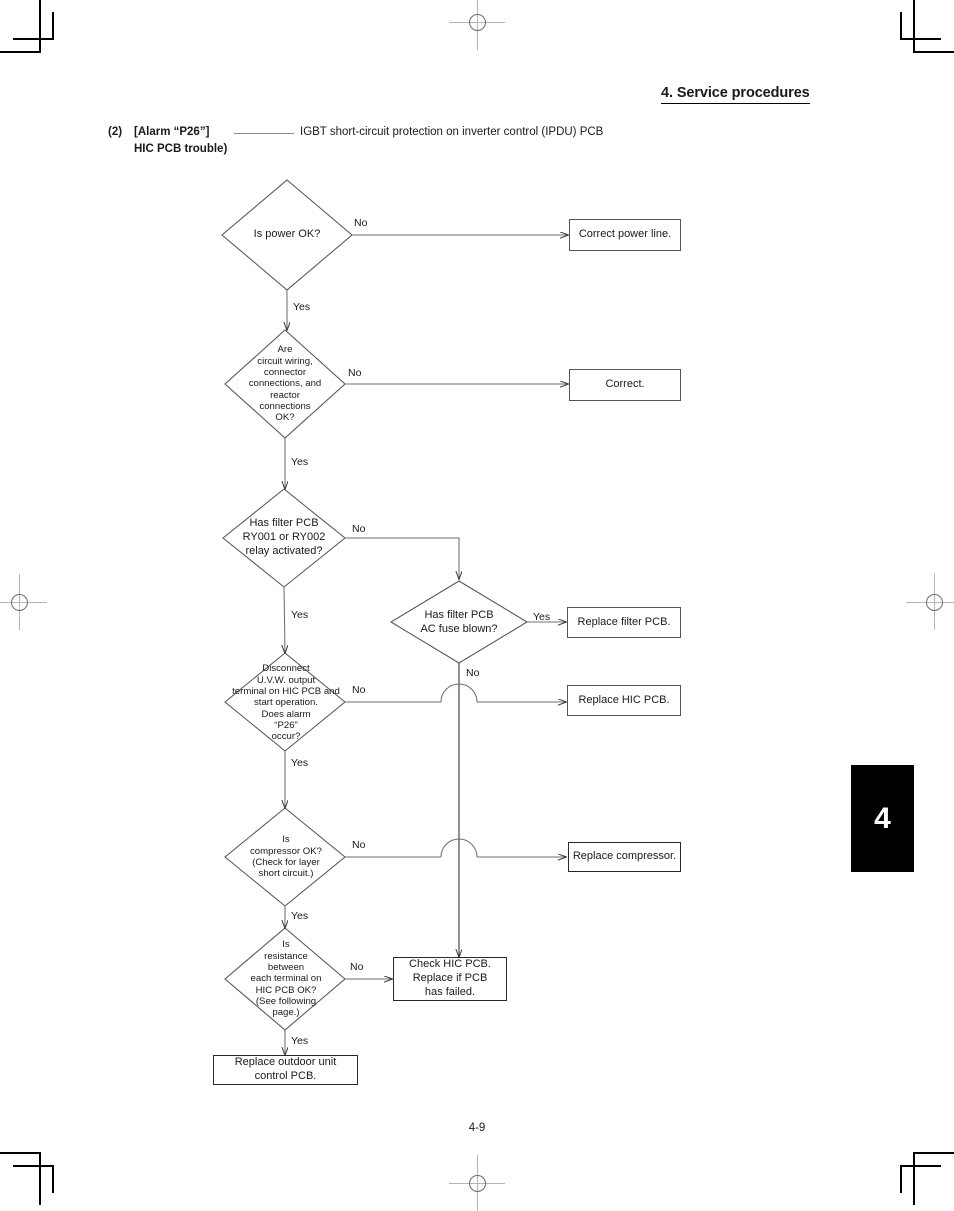  What do you see at coordinates (625, 235) in the screenshot?
I see `result-correct-power-line: Correct power line.` at bounding box center [625, 235].